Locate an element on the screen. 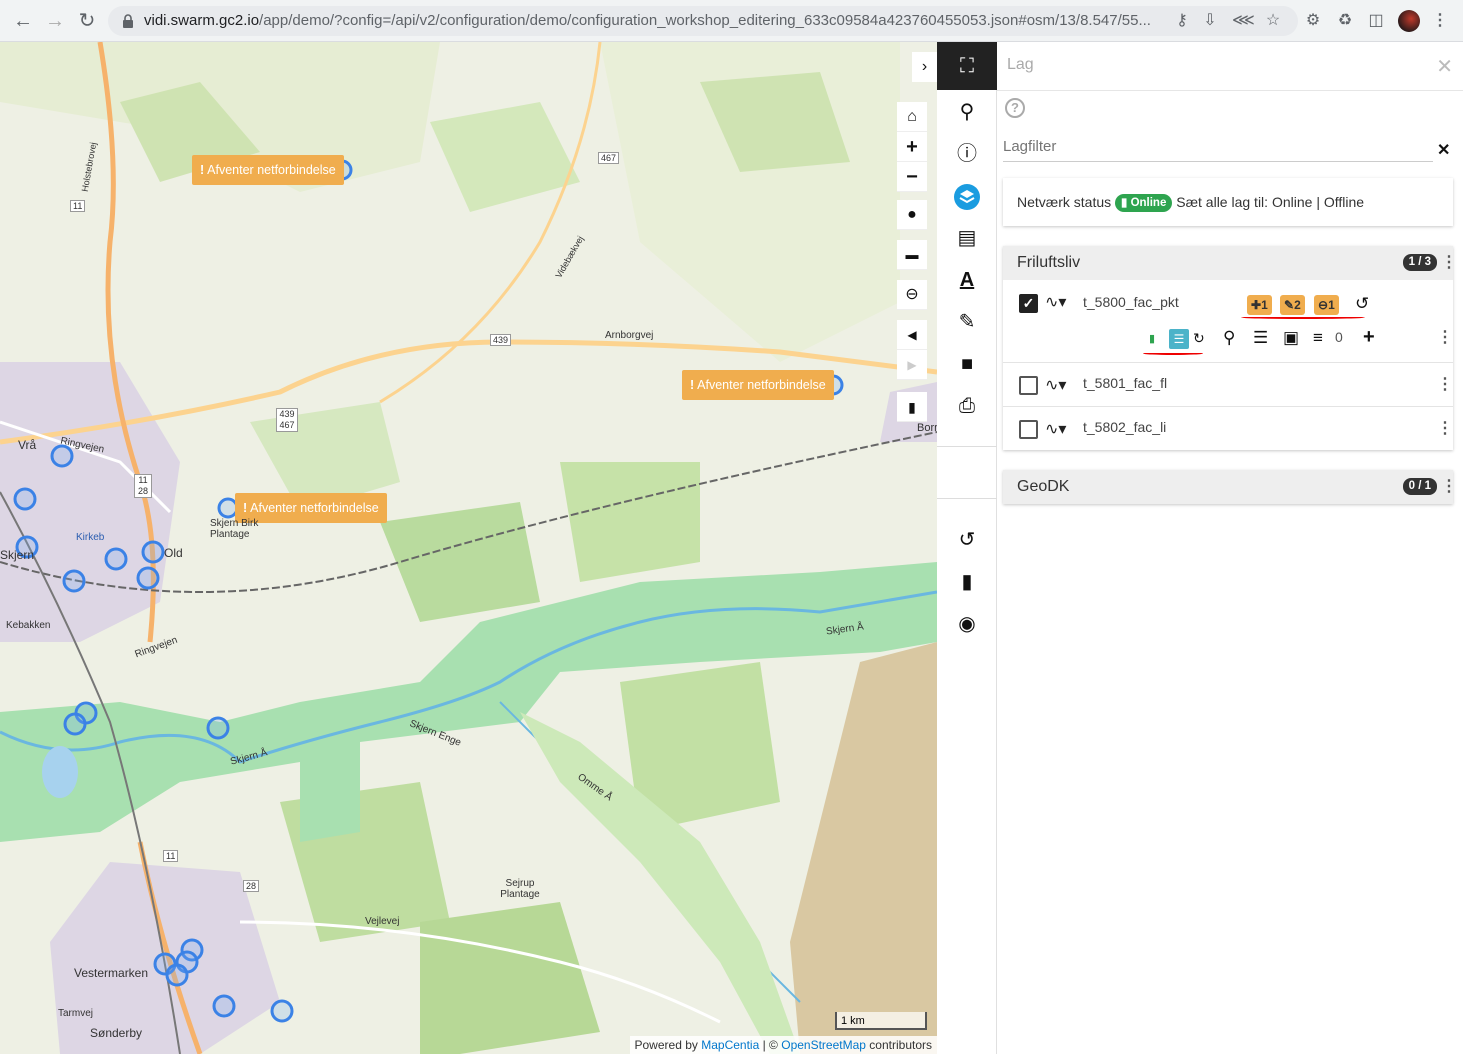 The width and height of the screenshot is (1463, 1054). avatar is located at coordinates (1409, 21).